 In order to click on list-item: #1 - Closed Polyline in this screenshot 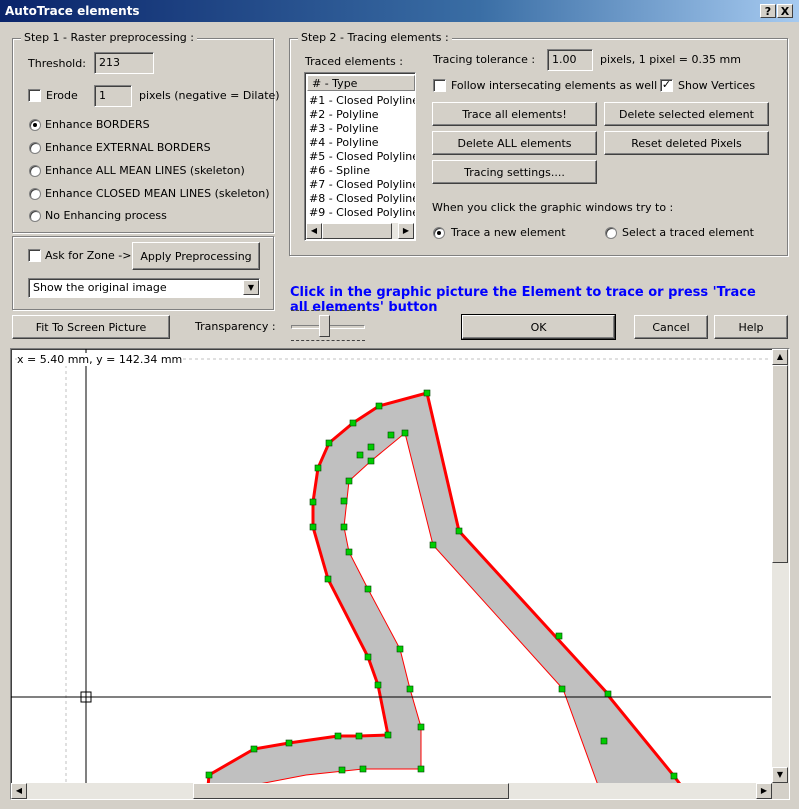, I will do `click(362, 101)`.